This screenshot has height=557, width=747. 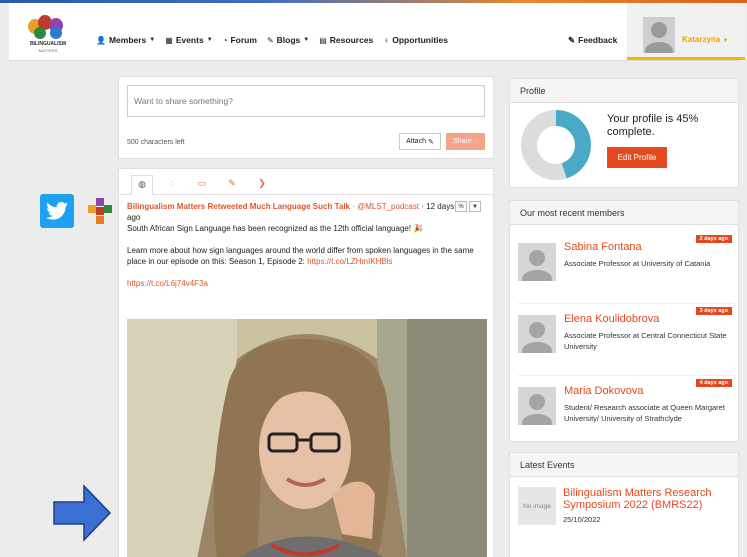 I want to click on share-input, so click(x=306, y=101).